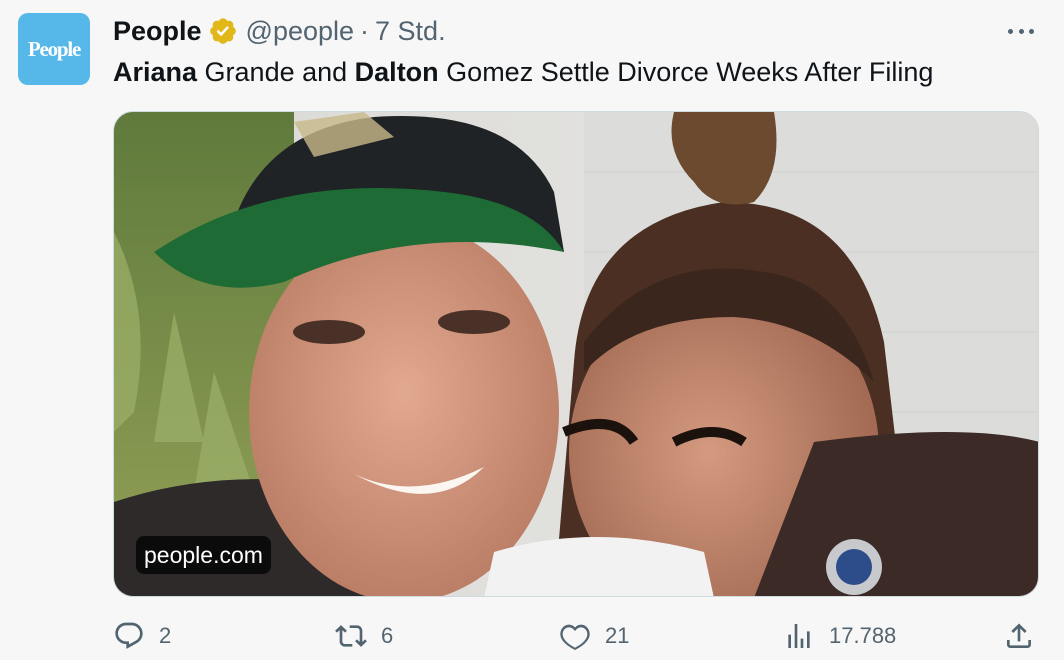 This screenshot has height=660, width=1064. I want to click on author-avatar: People, so click(54, 49).